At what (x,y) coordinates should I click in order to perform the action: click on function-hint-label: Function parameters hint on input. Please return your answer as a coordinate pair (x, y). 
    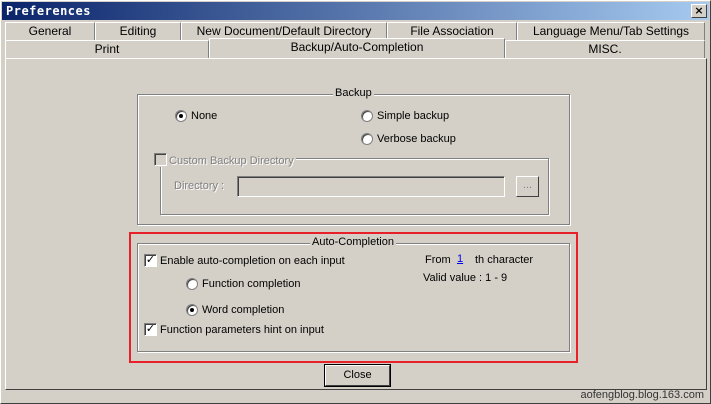
    Looking at the image, I should click on (242, 330).